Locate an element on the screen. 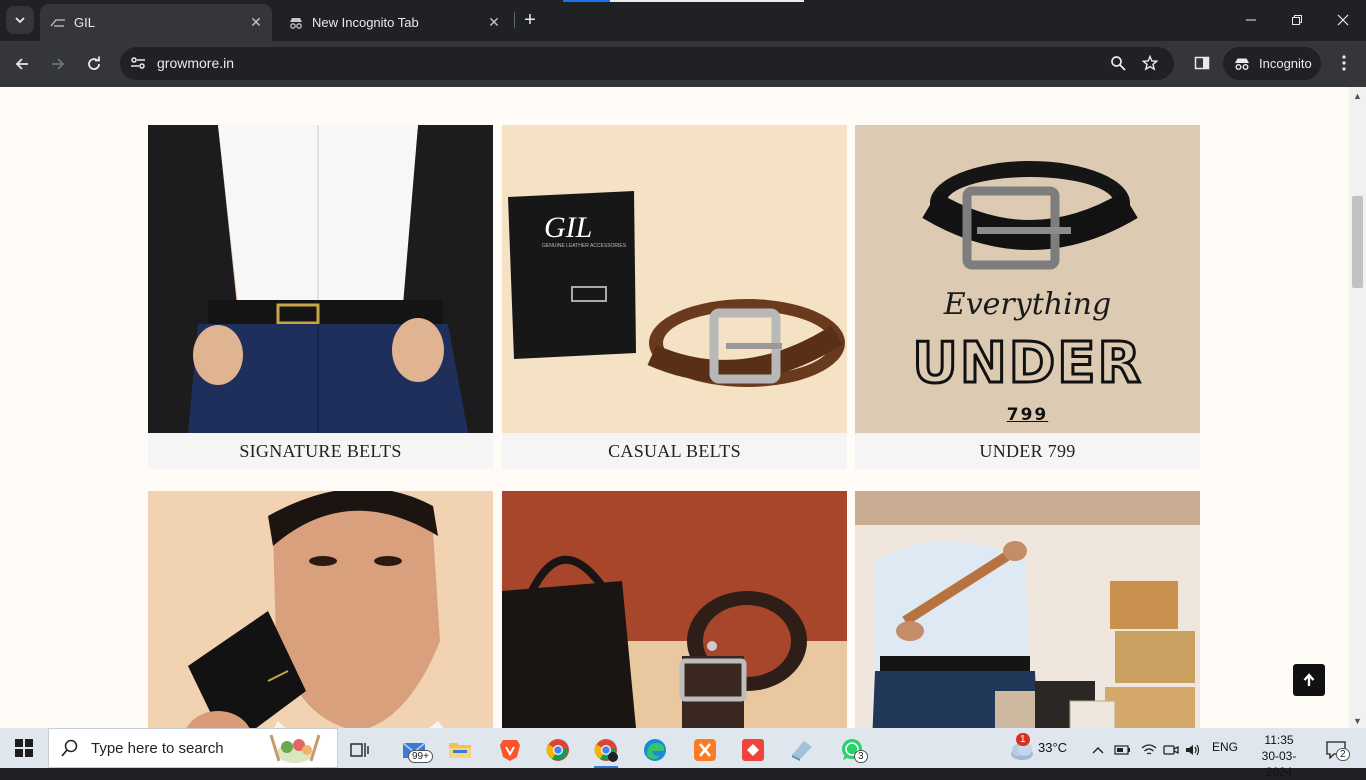  browser-menu-button is located at coordinates (1344, 63).